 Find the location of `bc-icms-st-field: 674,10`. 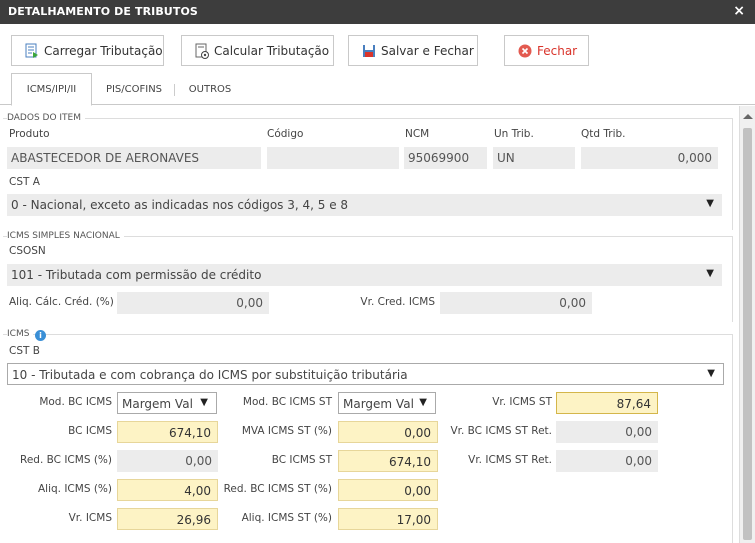

bc-icms-st-field: 674,10 is located at coordinates (388, 461).